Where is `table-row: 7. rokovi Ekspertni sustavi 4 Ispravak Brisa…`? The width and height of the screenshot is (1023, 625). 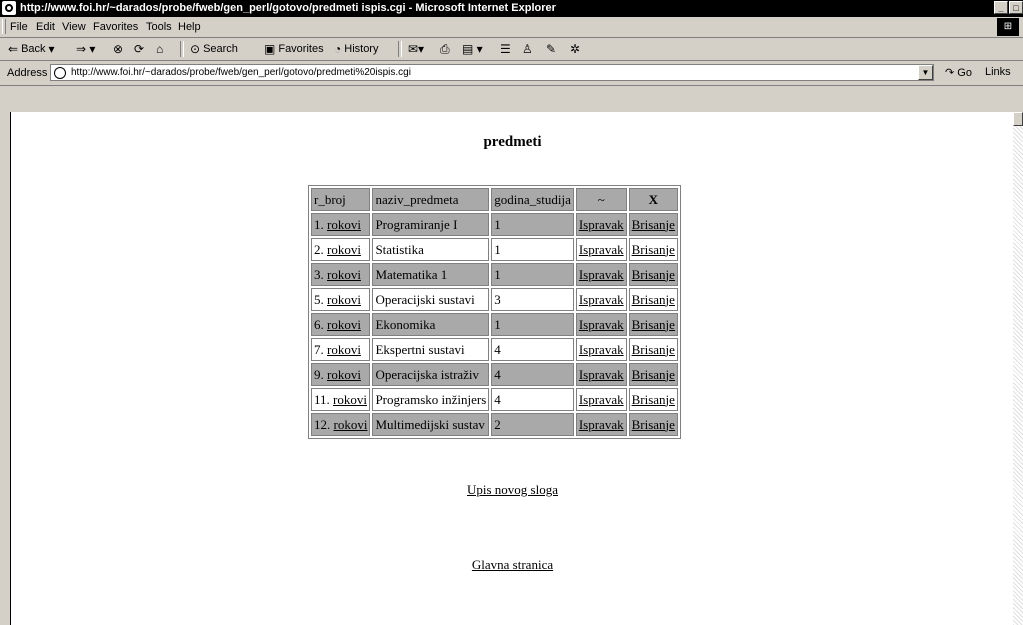 table-row: 7. rokovi Ekspertni sustavi 4 Ispravak Brisa… is located at coordinates (494, 349).